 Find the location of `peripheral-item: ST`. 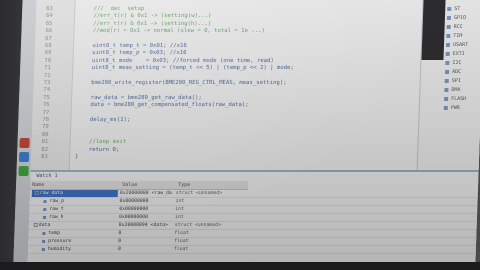

peripheral-item: ST is located at coordinates (457, 9).